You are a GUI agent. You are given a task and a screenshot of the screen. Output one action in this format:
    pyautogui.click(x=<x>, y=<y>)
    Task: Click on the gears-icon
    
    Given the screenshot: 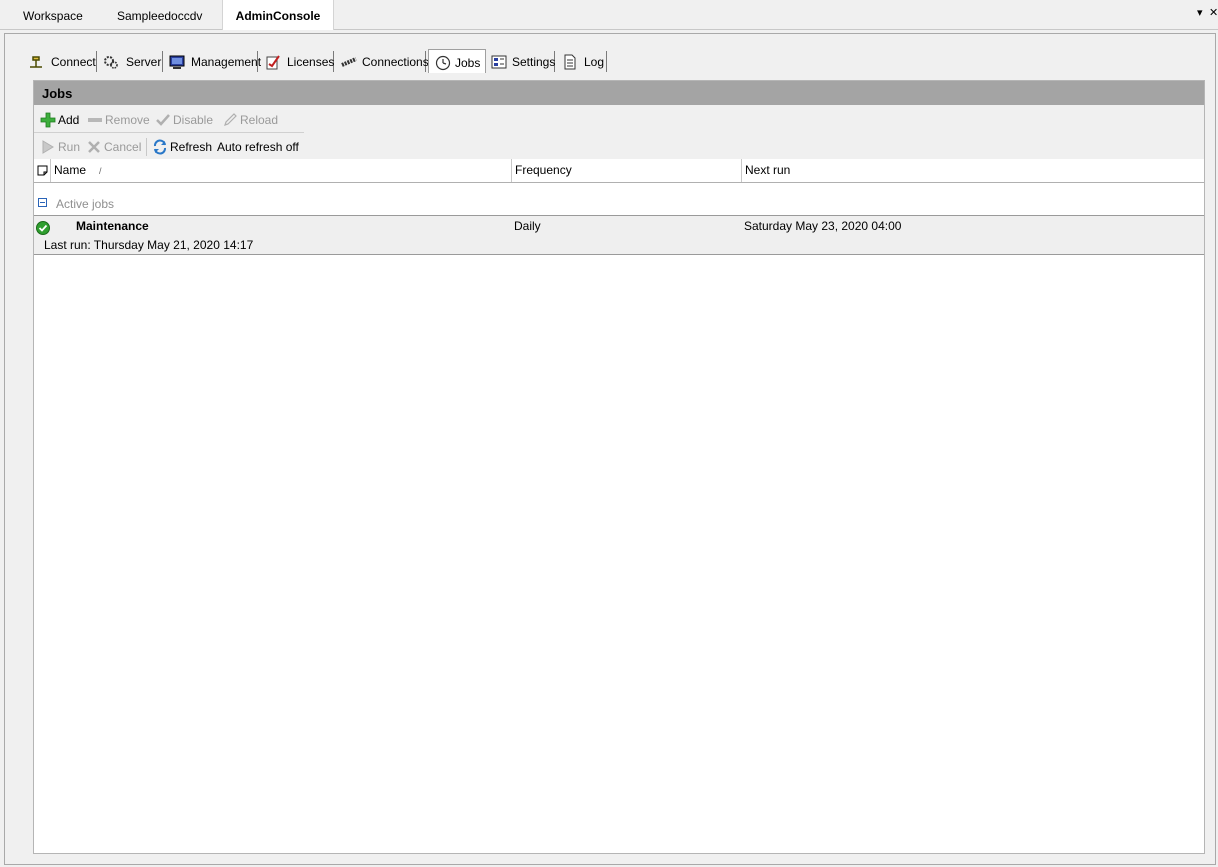 What is the action you would take?
    pyautogui.click(x=111, y=62)
    